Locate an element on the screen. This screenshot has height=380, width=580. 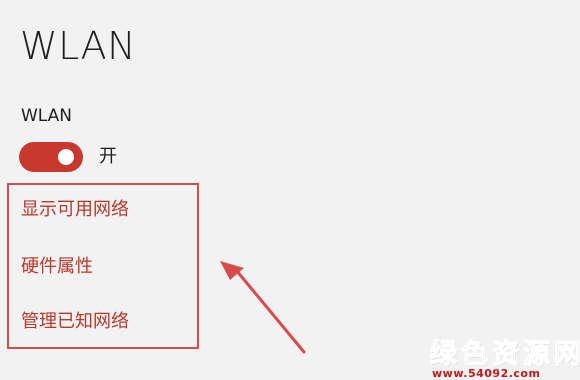
annotation-arrow is located at coordinates (263, 307).